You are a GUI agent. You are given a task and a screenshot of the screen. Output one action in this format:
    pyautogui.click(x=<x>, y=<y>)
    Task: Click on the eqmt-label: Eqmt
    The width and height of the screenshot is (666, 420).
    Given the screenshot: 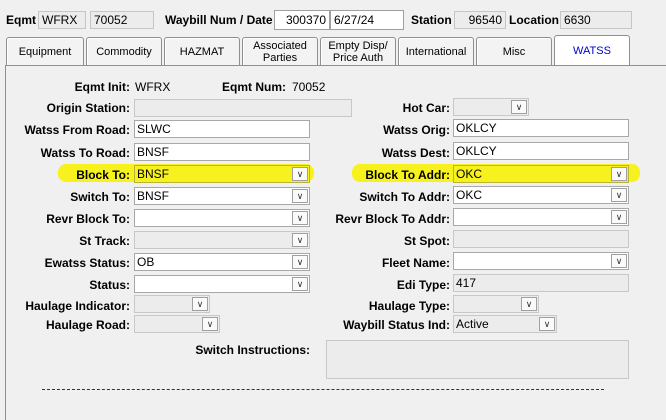 What is the action you would take?
    pyautogui.click(x=21, y=20)
    